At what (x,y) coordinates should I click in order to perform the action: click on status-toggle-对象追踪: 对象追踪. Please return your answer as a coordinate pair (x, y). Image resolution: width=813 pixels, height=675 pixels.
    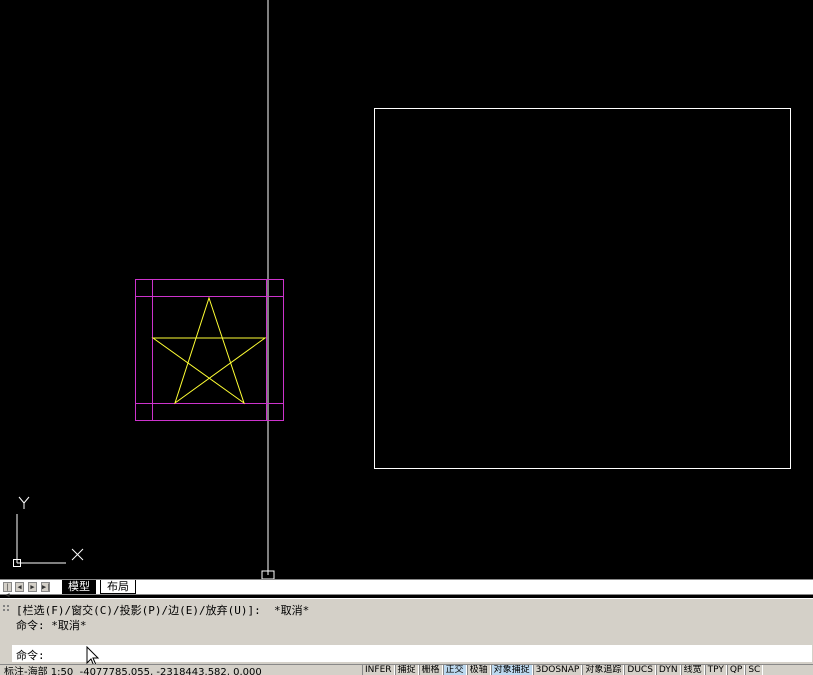
    Looking at the image, I should click on (603, 670).